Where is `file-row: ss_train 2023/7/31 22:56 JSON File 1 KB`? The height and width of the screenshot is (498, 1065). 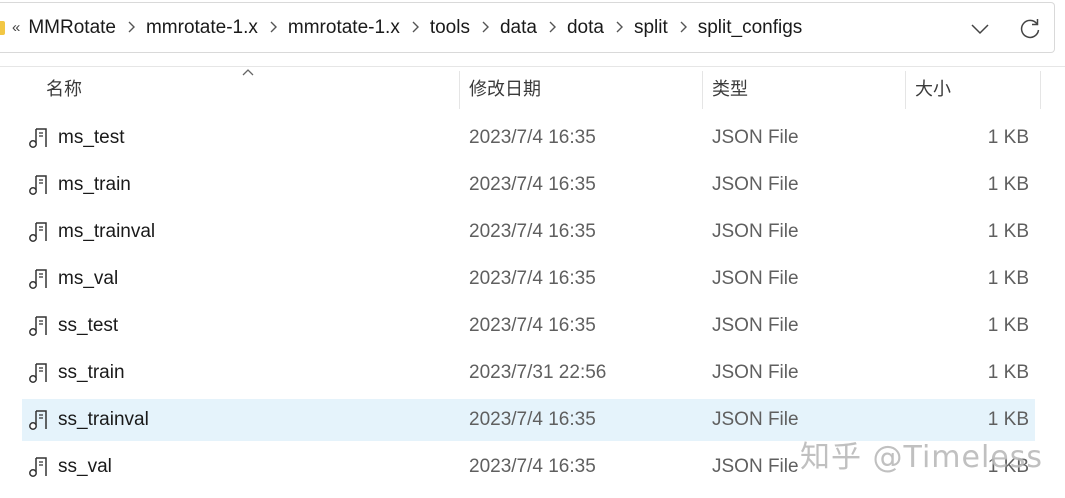
file-row: ss_train 2023/7/31 22:56 JSON File 1 KB is located at coordinates (528, 373).